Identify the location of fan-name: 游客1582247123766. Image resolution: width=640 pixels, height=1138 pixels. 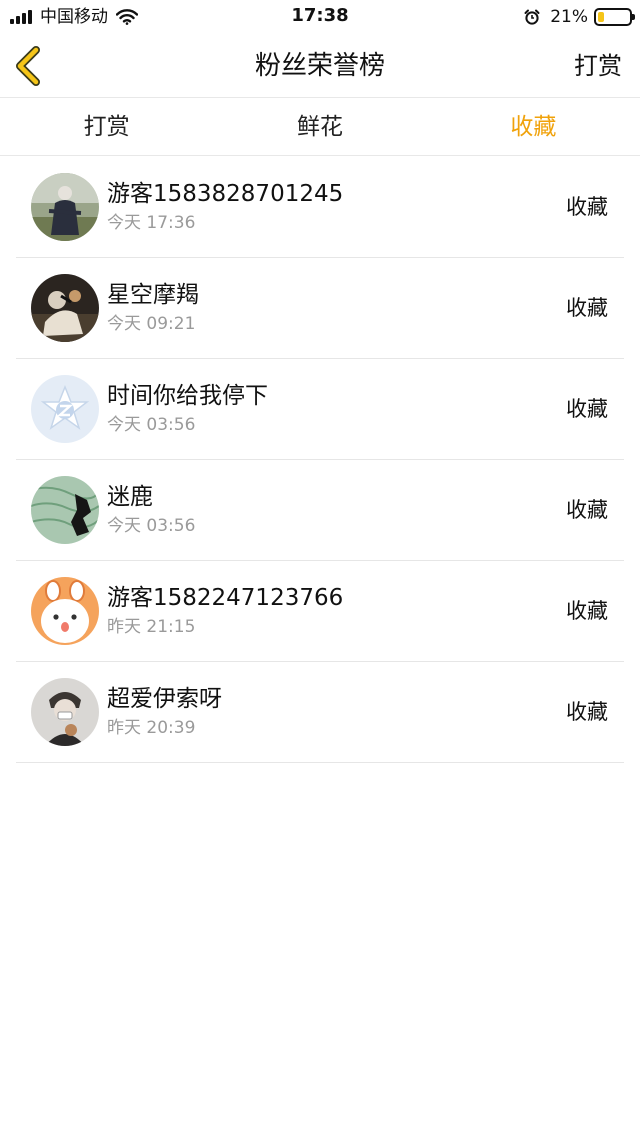
(225, 598).